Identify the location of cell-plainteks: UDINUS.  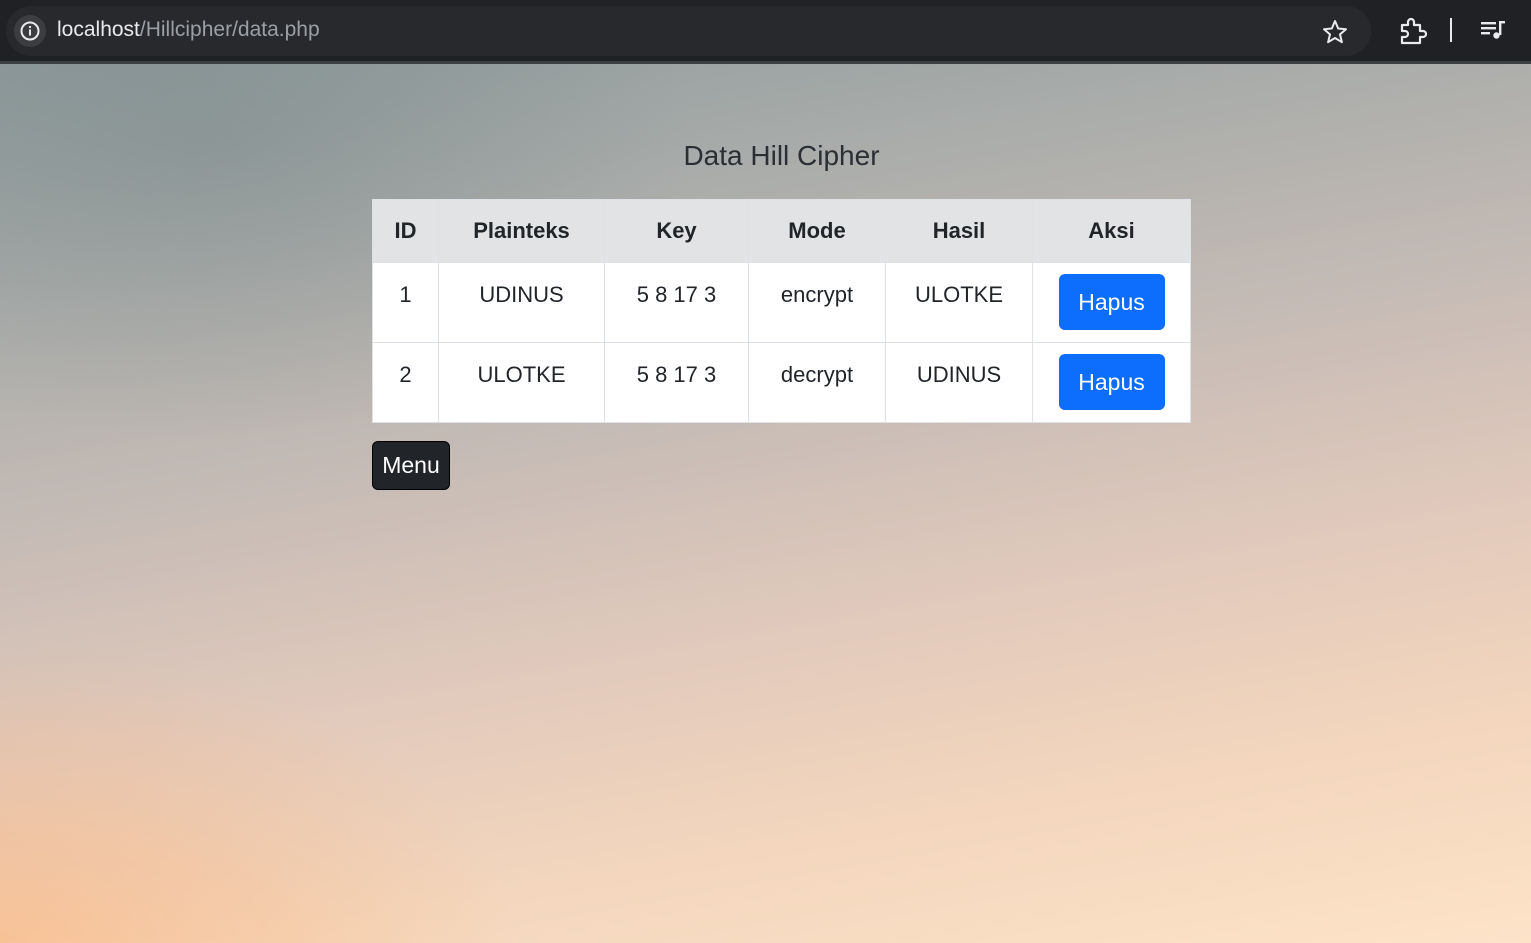
(521, 302).